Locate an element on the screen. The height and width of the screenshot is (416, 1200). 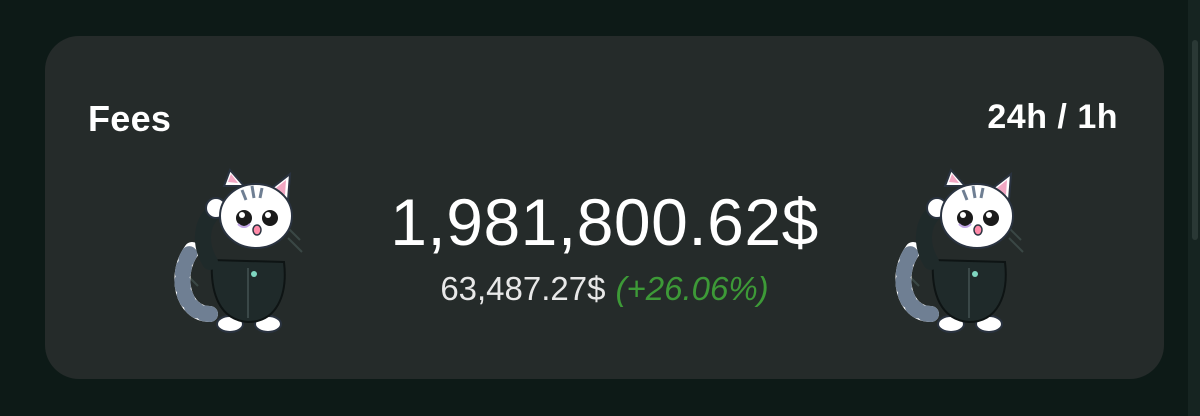
range-toggle-button: 24h / 1h is located at coordinates (1052, 117).